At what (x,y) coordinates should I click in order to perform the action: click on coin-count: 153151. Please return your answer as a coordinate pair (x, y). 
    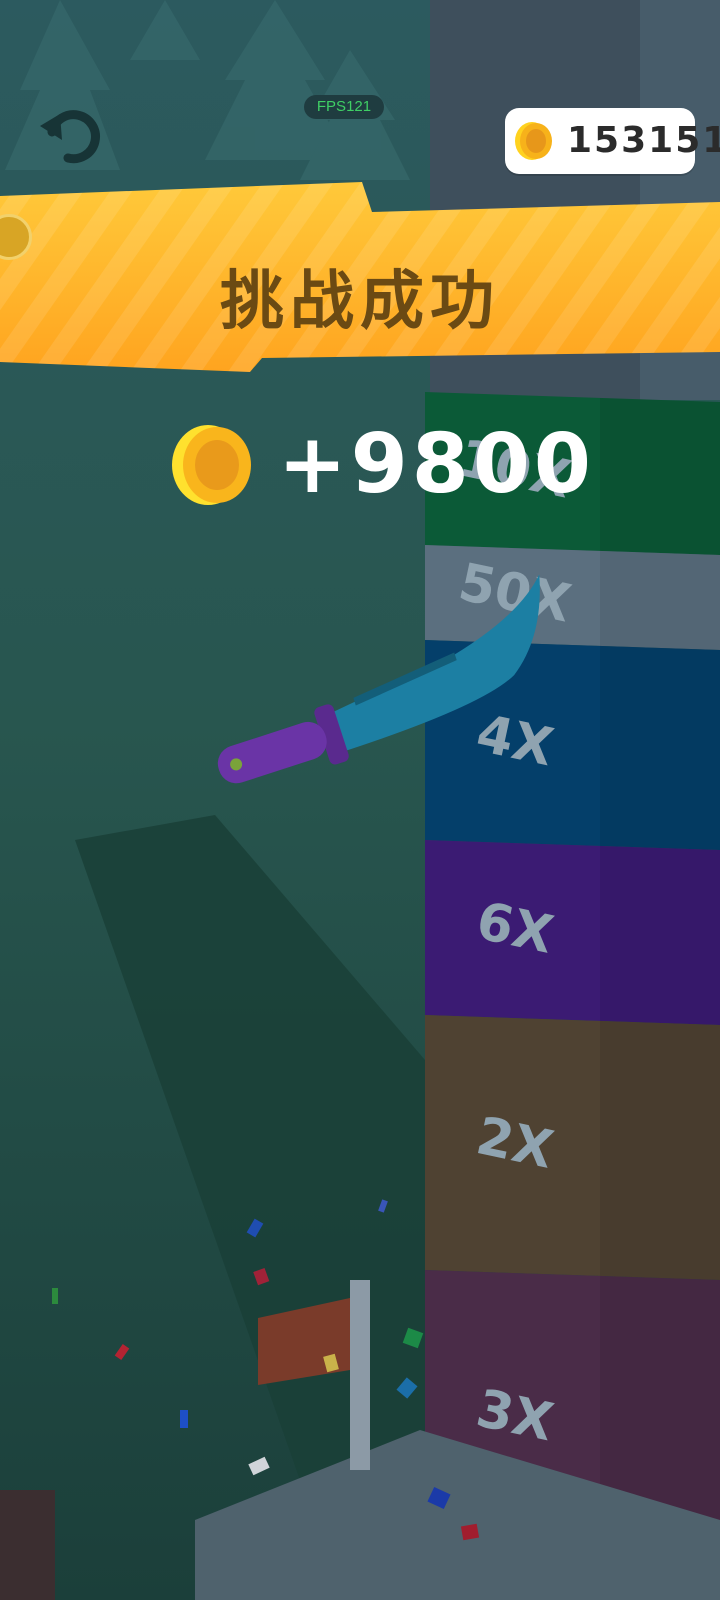
    Looking at the image, I should click on (643, 140).